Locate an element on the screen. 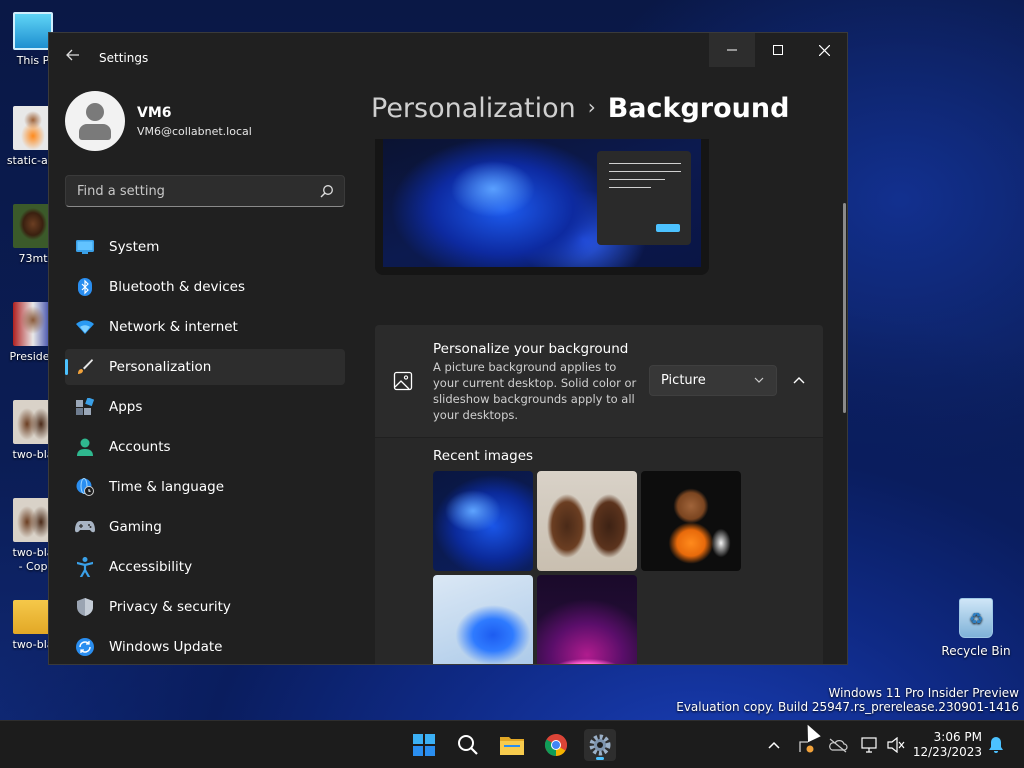 This screenshot has width=1024, height=768. sidebar-item-label: Windows Update is located at coordinates (166, 647).